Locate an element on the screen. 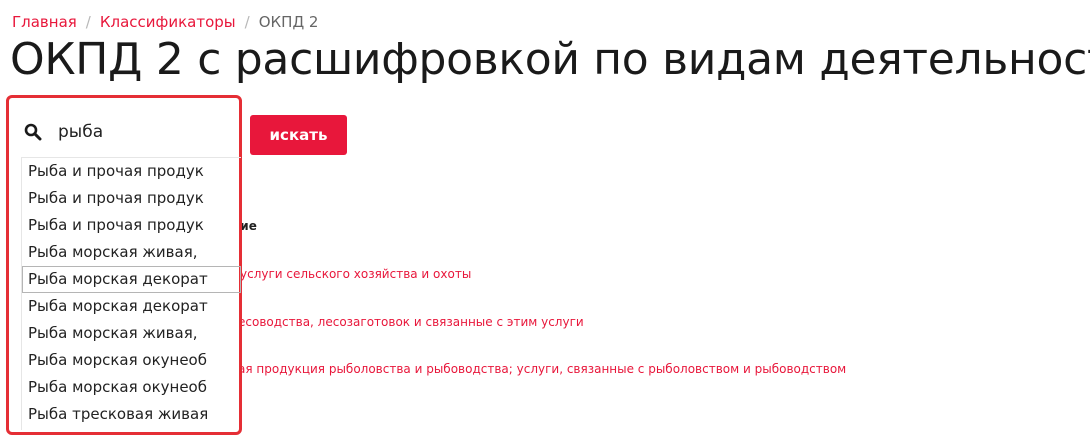 The image size is (1090, 442). search-button: искать is located at coordinates (298, 135).